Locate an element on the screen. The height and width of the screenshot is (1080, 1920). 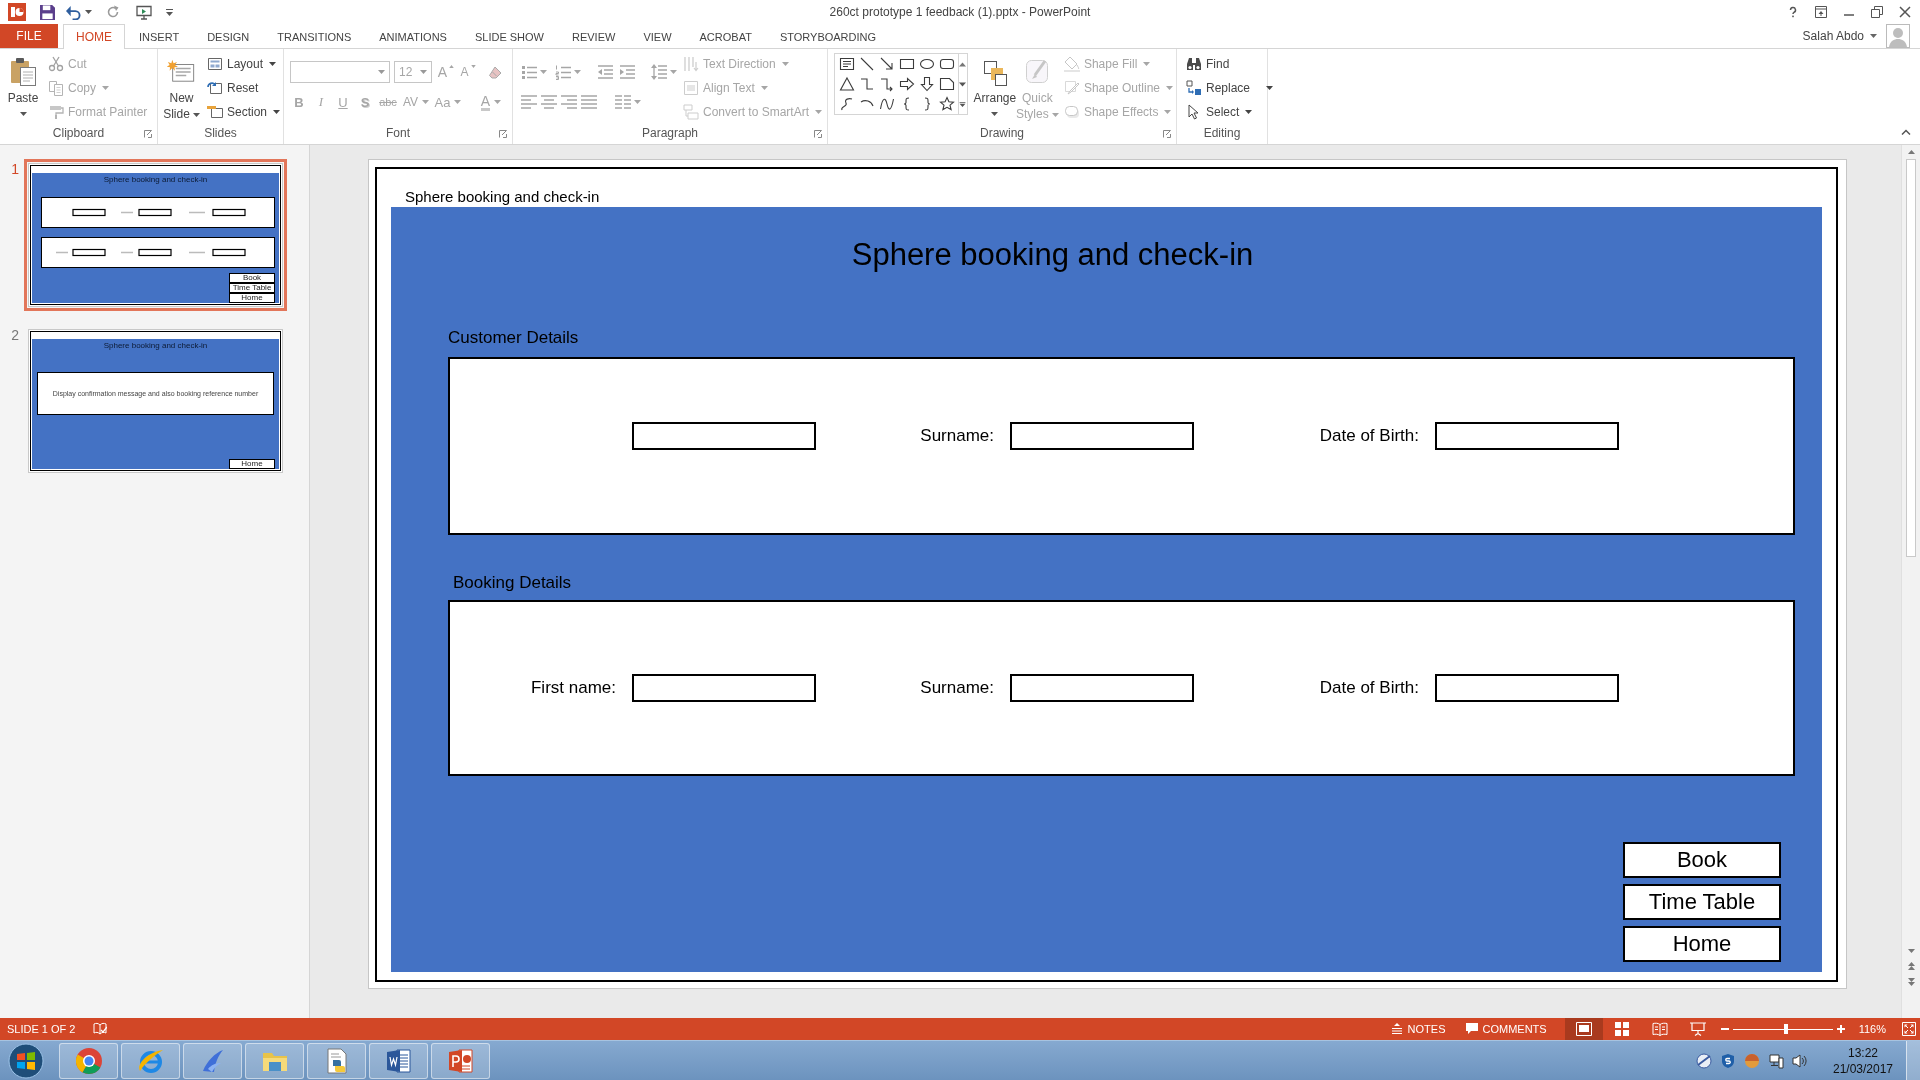
restore-icon is located at coordinates (1877, 12).